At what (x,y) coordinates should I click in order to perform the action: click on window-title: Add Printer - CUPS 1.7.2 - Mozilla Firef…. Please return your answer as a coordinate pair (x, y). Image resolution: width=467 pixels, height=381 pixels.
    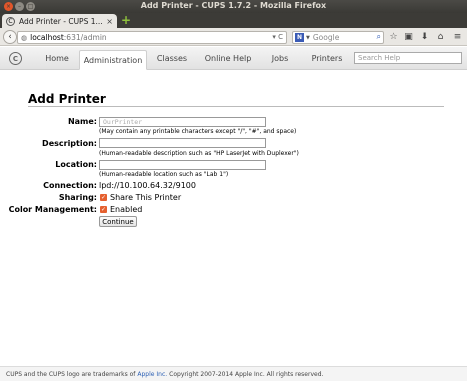
    Looking at the image, I should click on (233, 5).